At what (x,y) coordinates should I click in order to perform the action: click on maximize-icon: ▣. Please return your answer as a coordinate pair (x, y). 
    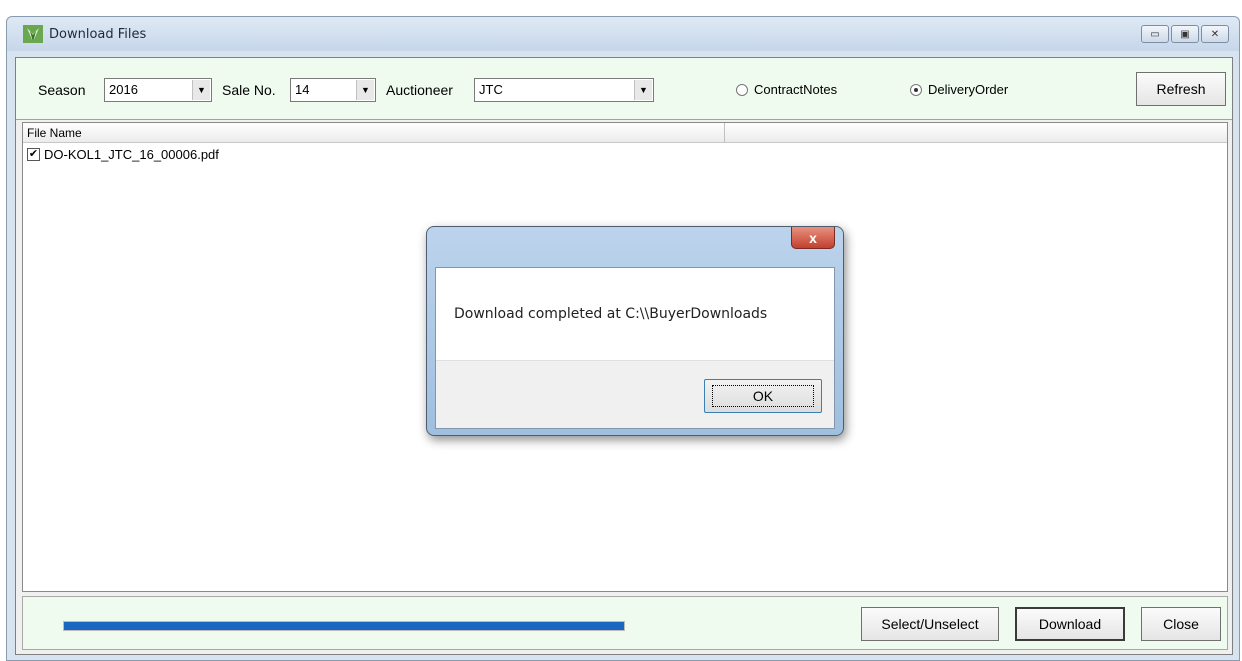
    Looking at the image, I should click on (1185, 34).